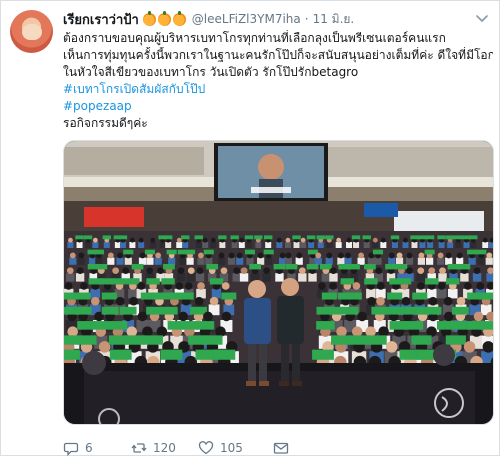  I want to click on tweet-timestamp: 11 มิ.ย., so click(334, 19).